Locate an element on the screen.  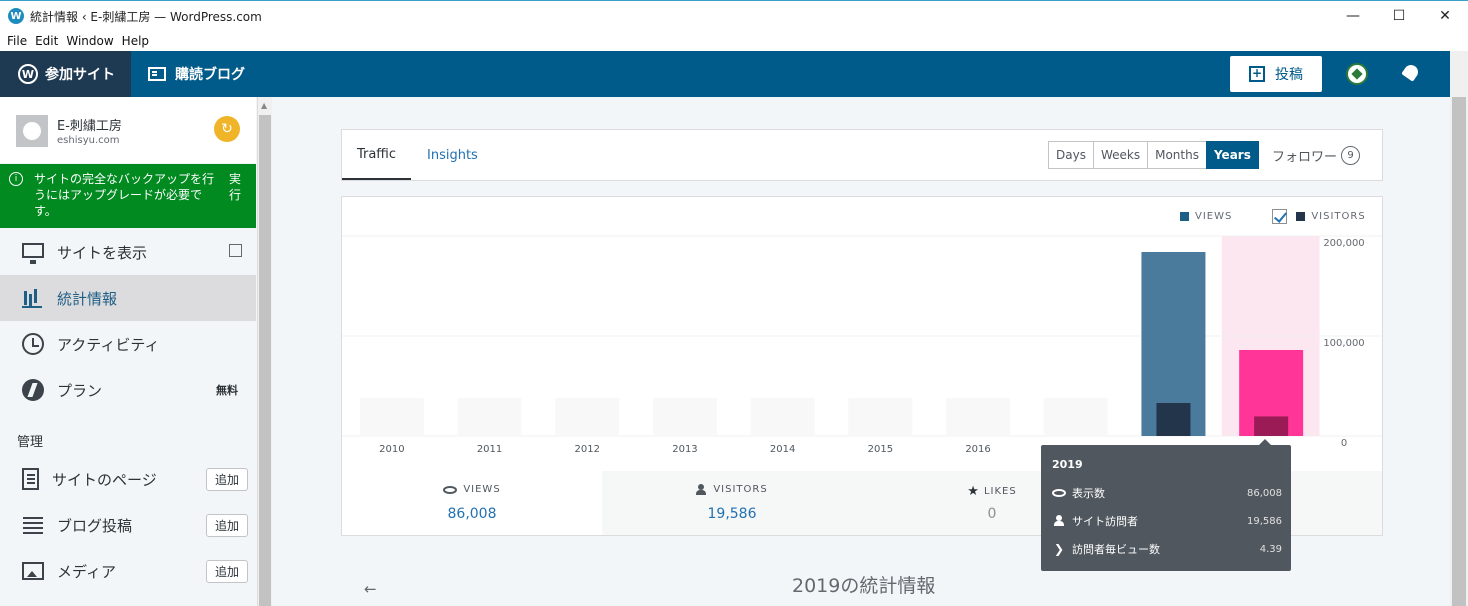
period-years: Years is located at coordinates (1232, 155).